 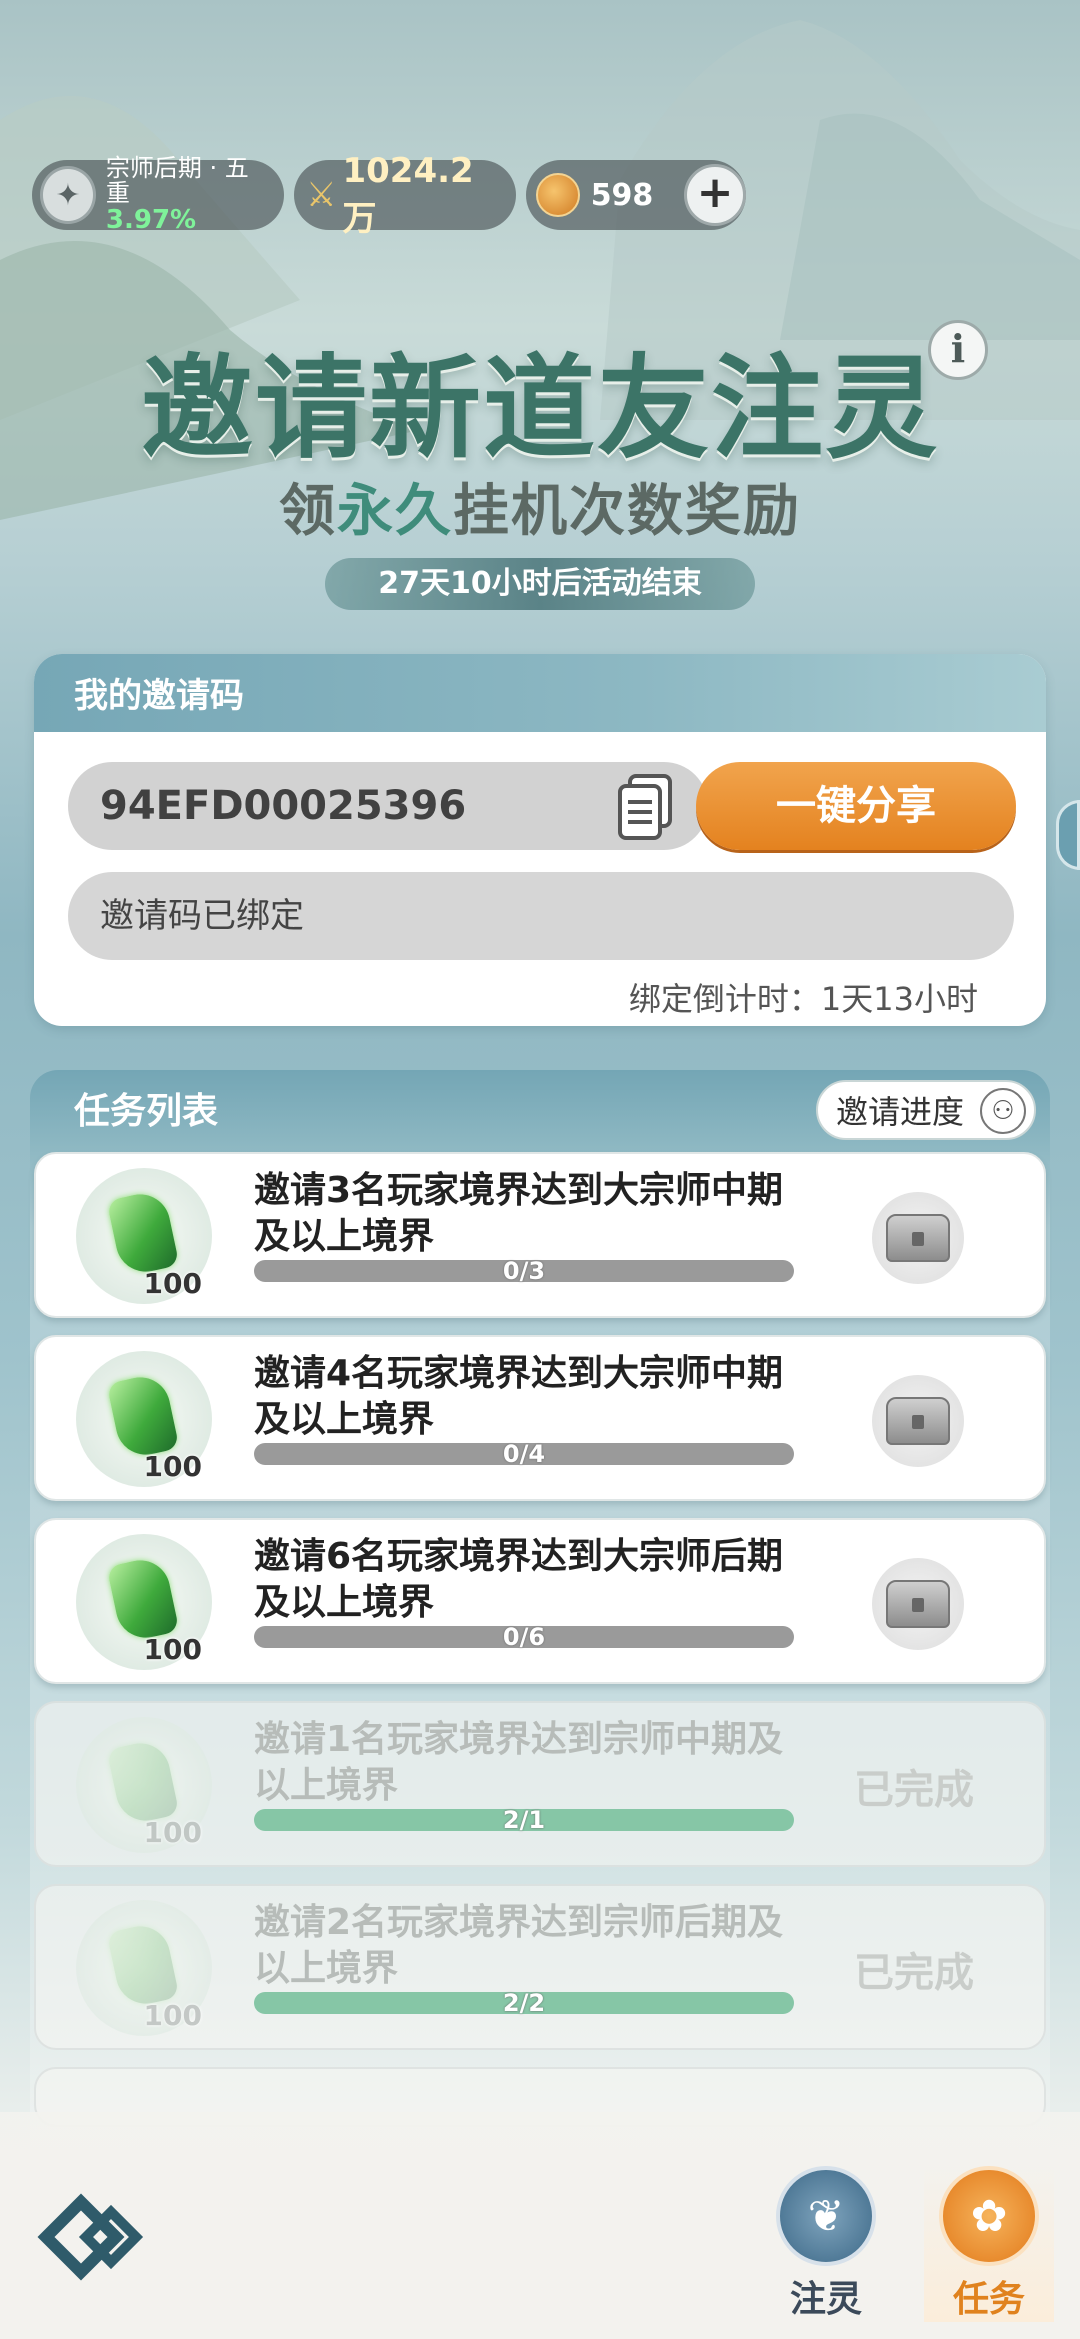 I want to click on task-row: 100 邀请1名玩家境界达到宗师中期及以上境界 2/1 已完成, so click(x=540, y=1784).